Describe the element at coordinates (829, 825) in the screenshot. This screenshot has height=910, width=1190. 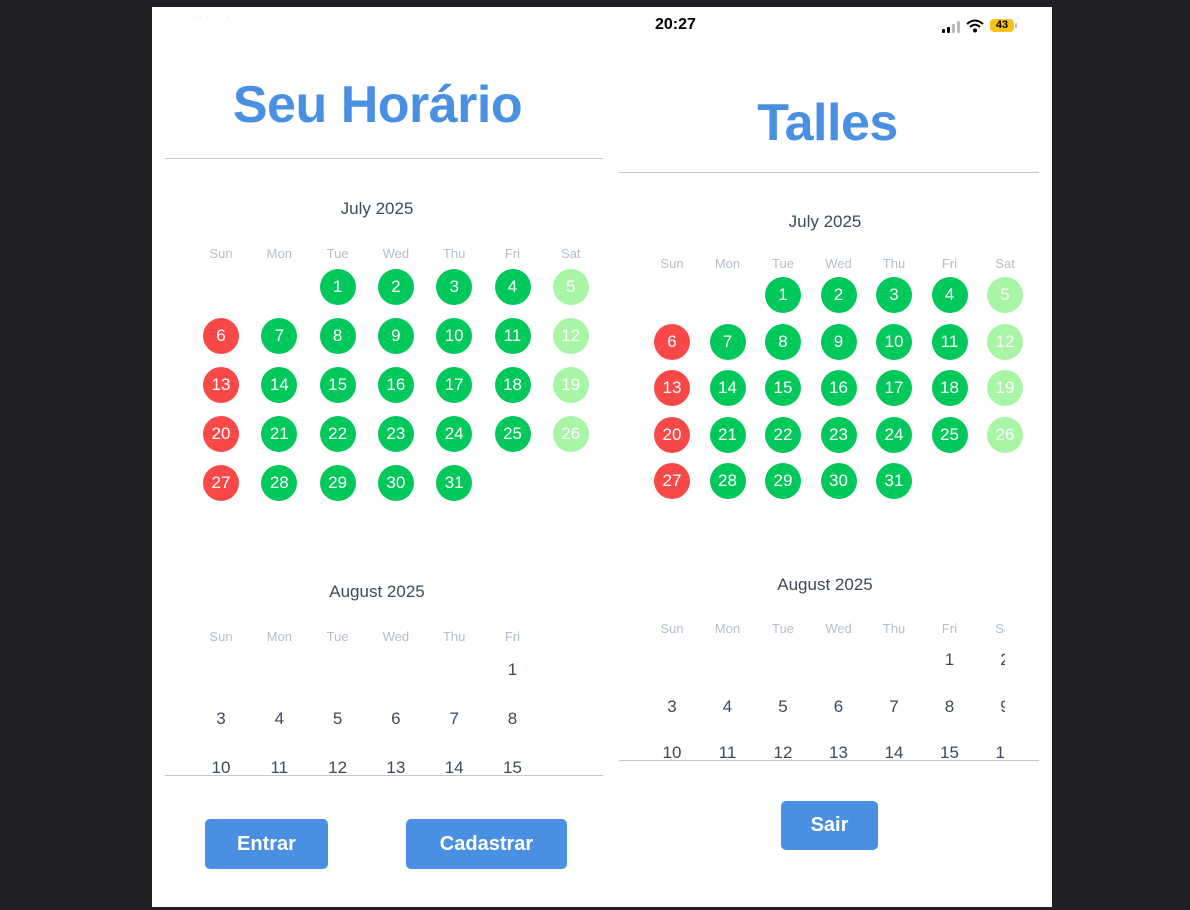
I see `logout-button: Sair` at that location.